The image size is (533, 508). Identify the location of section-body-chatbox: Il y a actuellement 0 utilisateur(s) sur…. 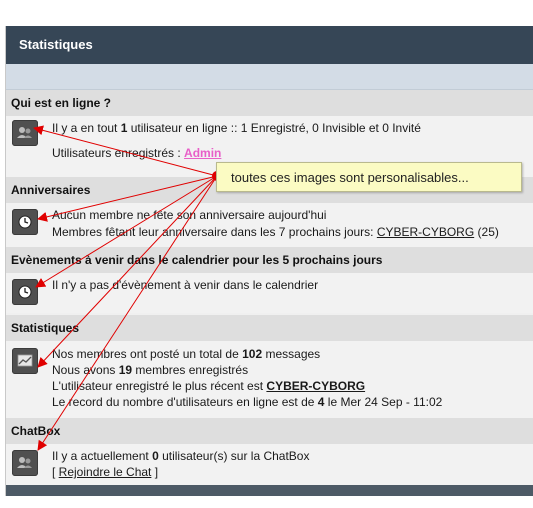
(269, 464).